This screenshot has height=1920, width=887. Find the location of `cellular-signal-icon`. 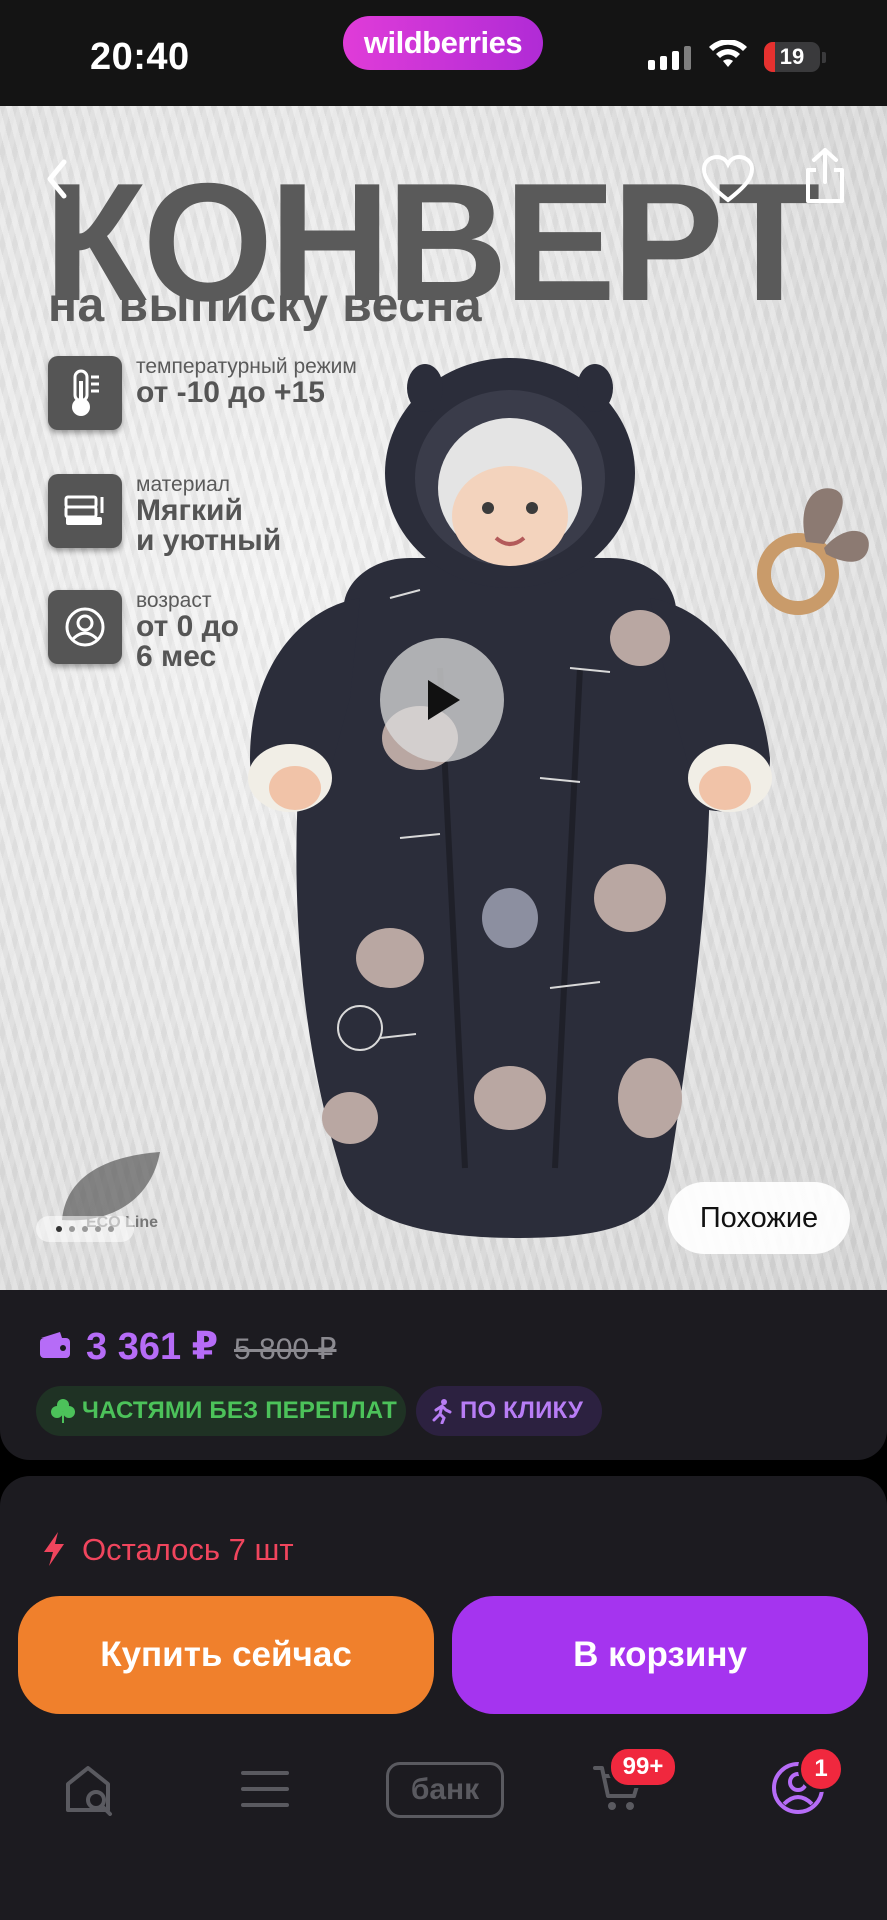

cellular-signal-icon is located at coordinates (669, 58).